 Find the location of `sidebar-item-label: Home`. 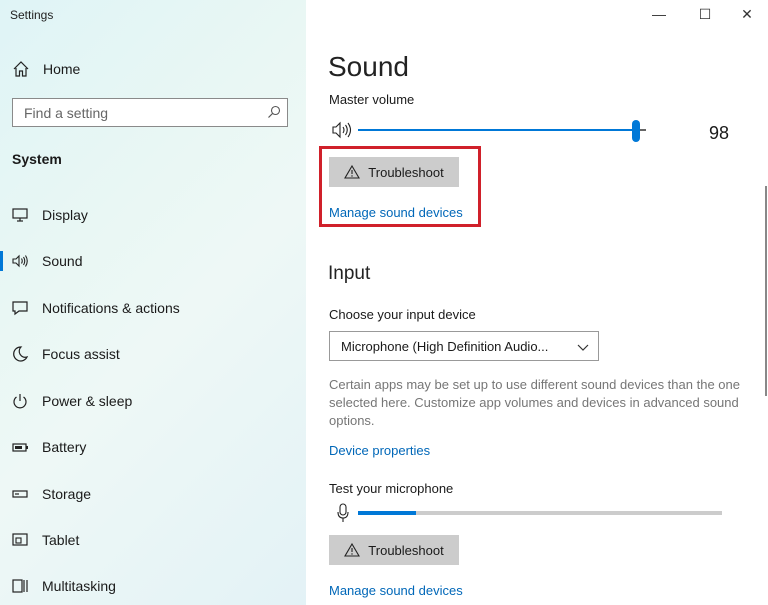

sidebar-item-label: Home is located at coordinates (62, 69).